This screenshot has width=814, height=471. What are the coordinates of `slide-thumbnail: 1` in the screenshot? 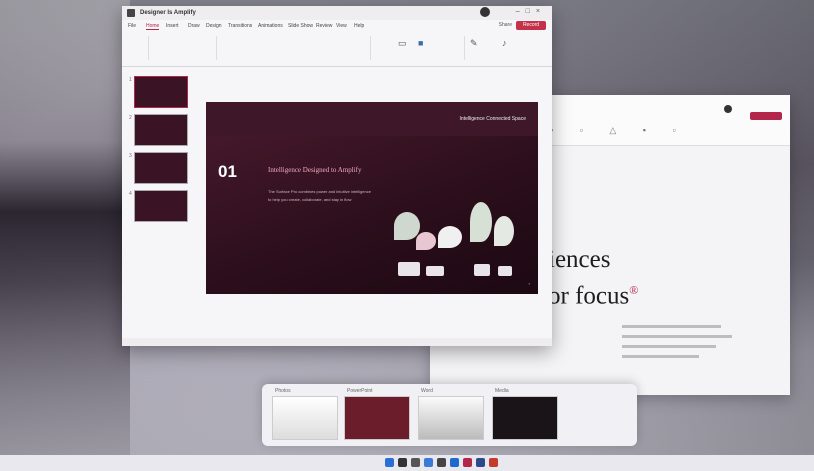 It's located at (158, 92).